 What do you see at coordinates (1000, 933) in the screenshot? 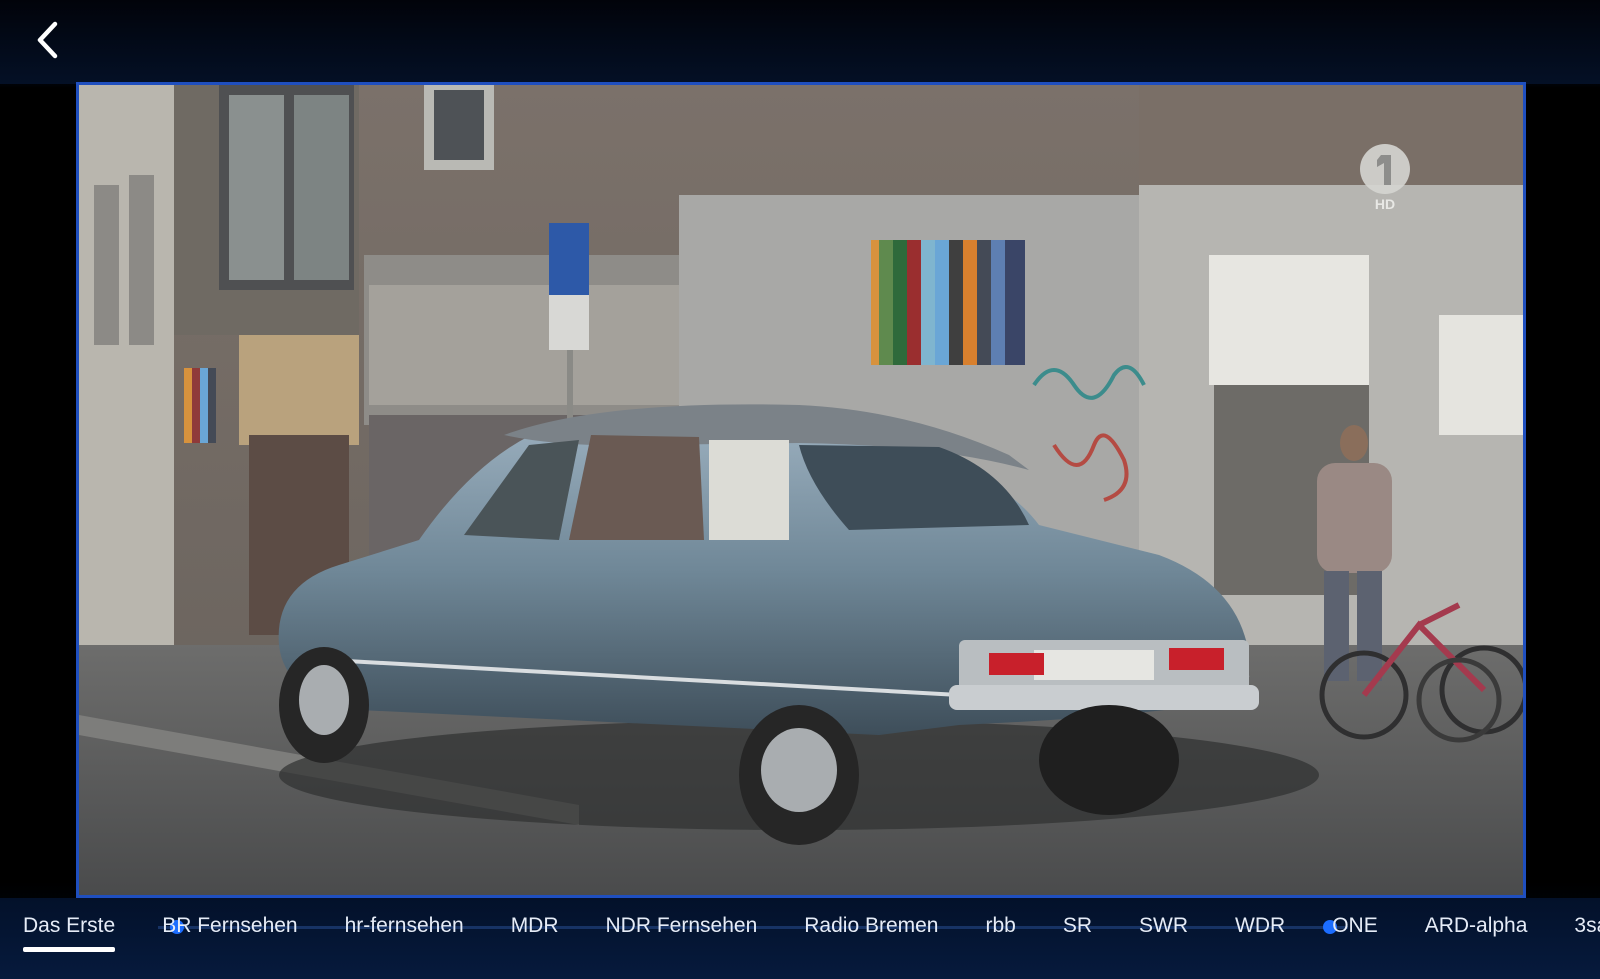
I see `tab-rbb: rbb` at bounding box center [1000, 933].